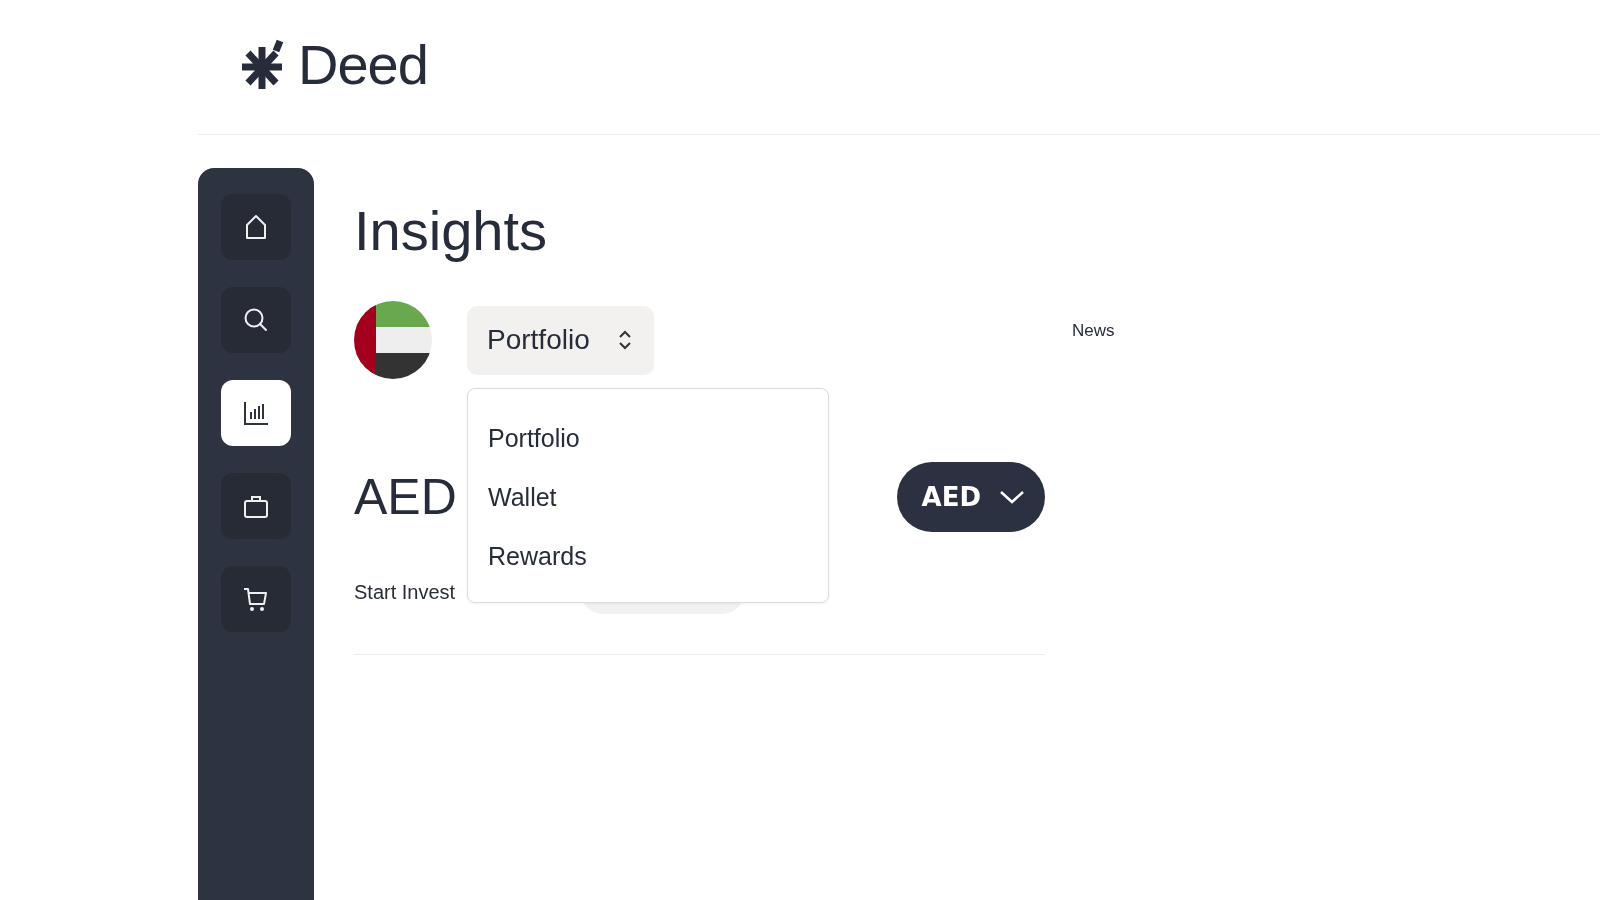 Image resolution: width=1600 pixels, height=900 pixels. I want to click on updown-caret-icon, so click(624, 340).